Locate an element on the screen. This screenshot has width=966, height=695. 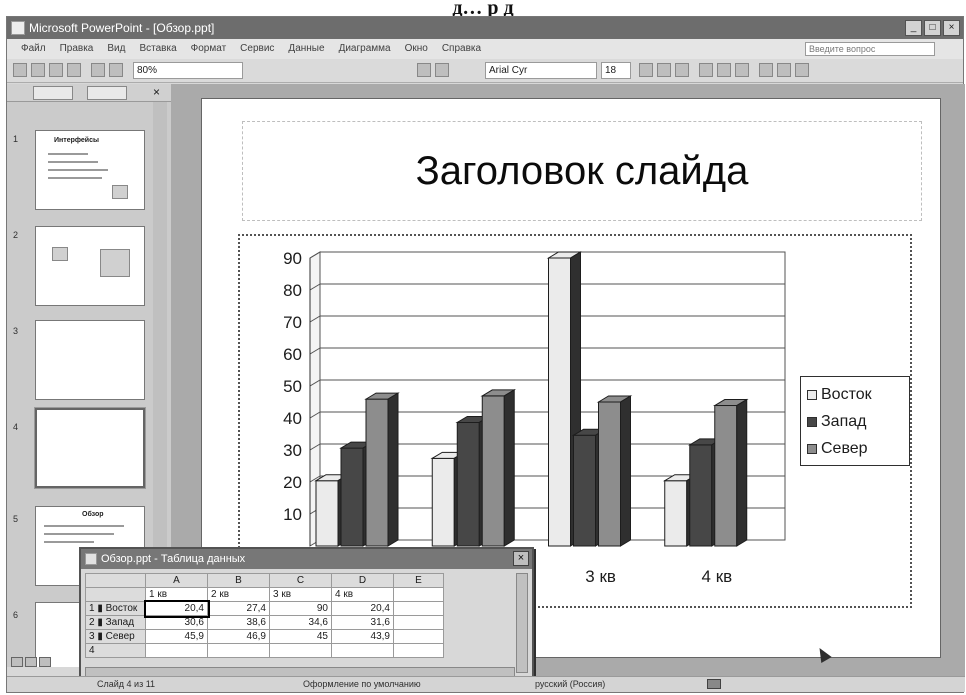
row-header is located at coordinates (115, 594).